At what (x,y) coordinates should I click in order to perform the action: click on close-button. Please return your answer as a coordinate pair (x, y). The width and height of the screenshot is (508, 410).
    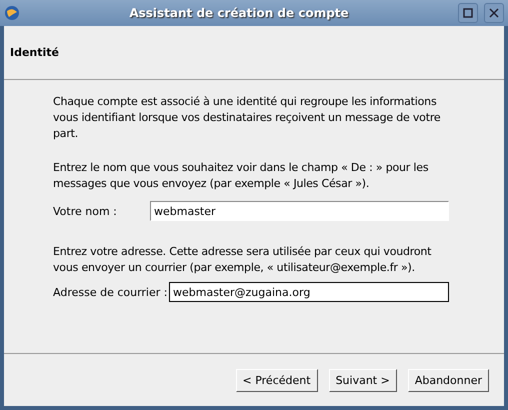
    Looking at the image, I should click on (494, 13).